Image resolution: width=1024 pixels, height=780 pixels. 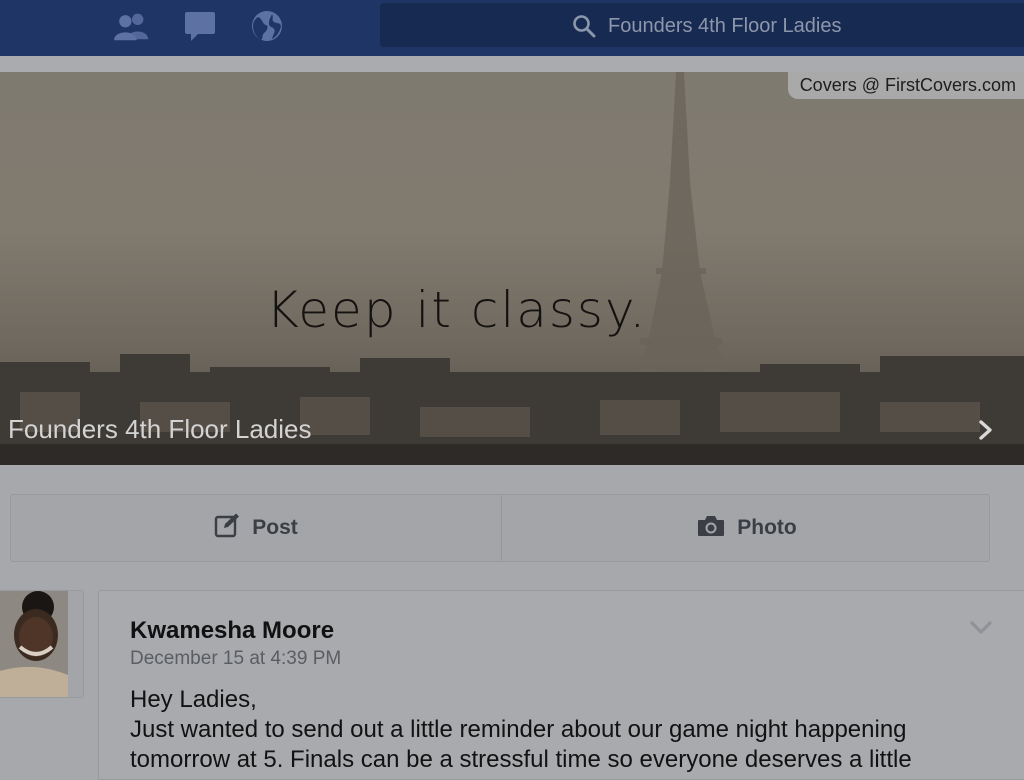 I want to click on notifications-globe-icon, so click(x=267, y=26).